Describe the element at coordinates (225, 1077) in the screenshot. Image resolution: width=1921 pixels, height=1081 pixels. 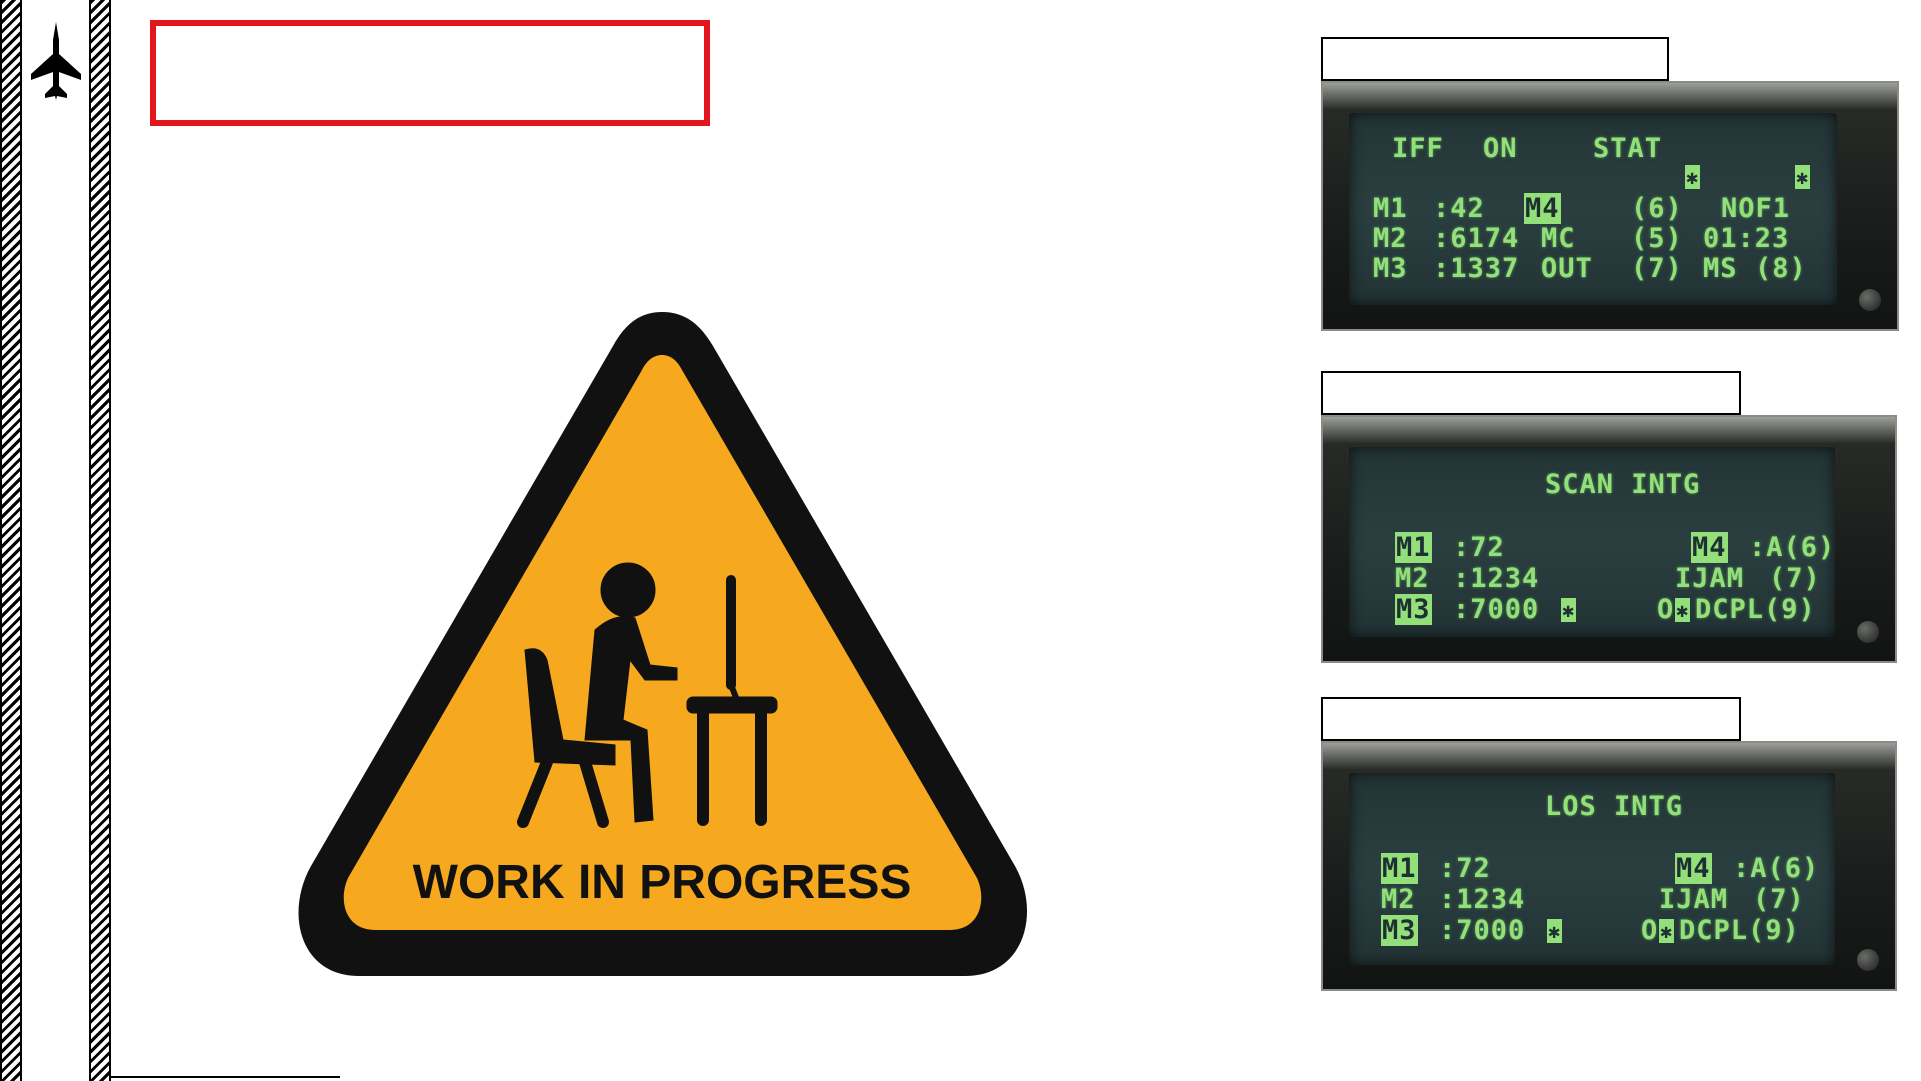
I see `bottom-divider` at that location.